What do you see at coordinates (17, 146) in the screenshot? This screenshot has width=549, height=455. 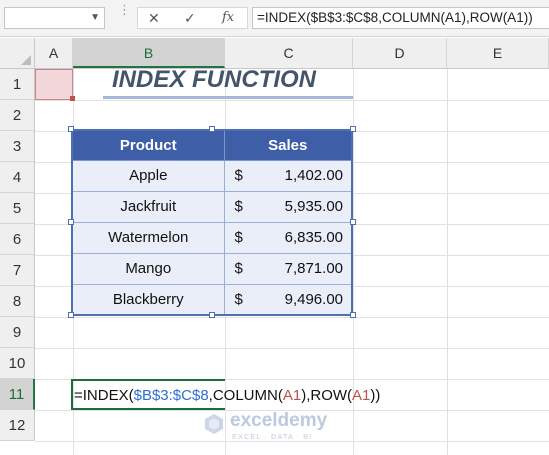 I see `row-header-3: 3` at bounding box center [17, 146].